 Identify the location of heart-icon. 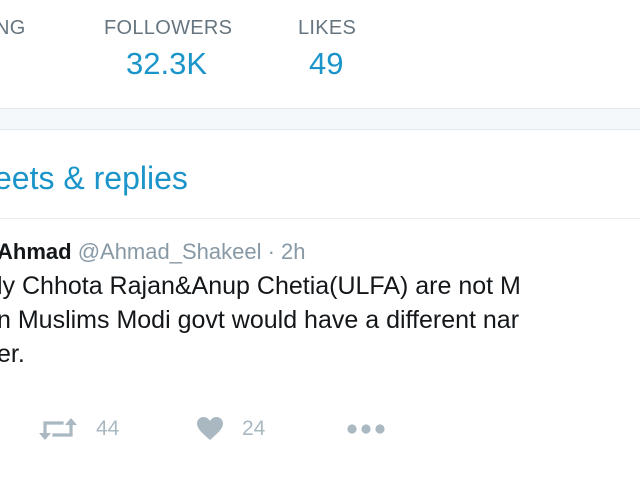
(210, 429).